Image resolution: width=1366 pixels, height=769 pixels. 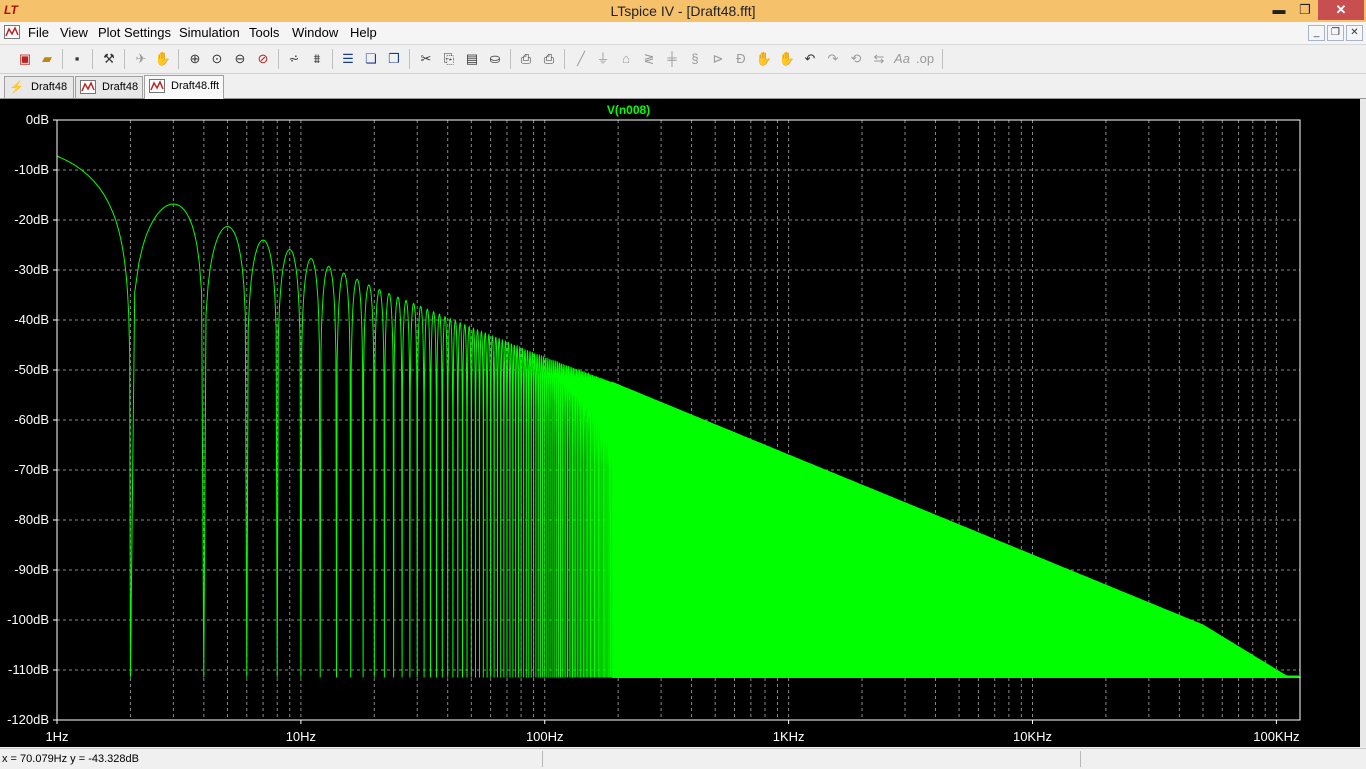 I want to click on y-tick-label: -80dB, so click(x=31, y=519).